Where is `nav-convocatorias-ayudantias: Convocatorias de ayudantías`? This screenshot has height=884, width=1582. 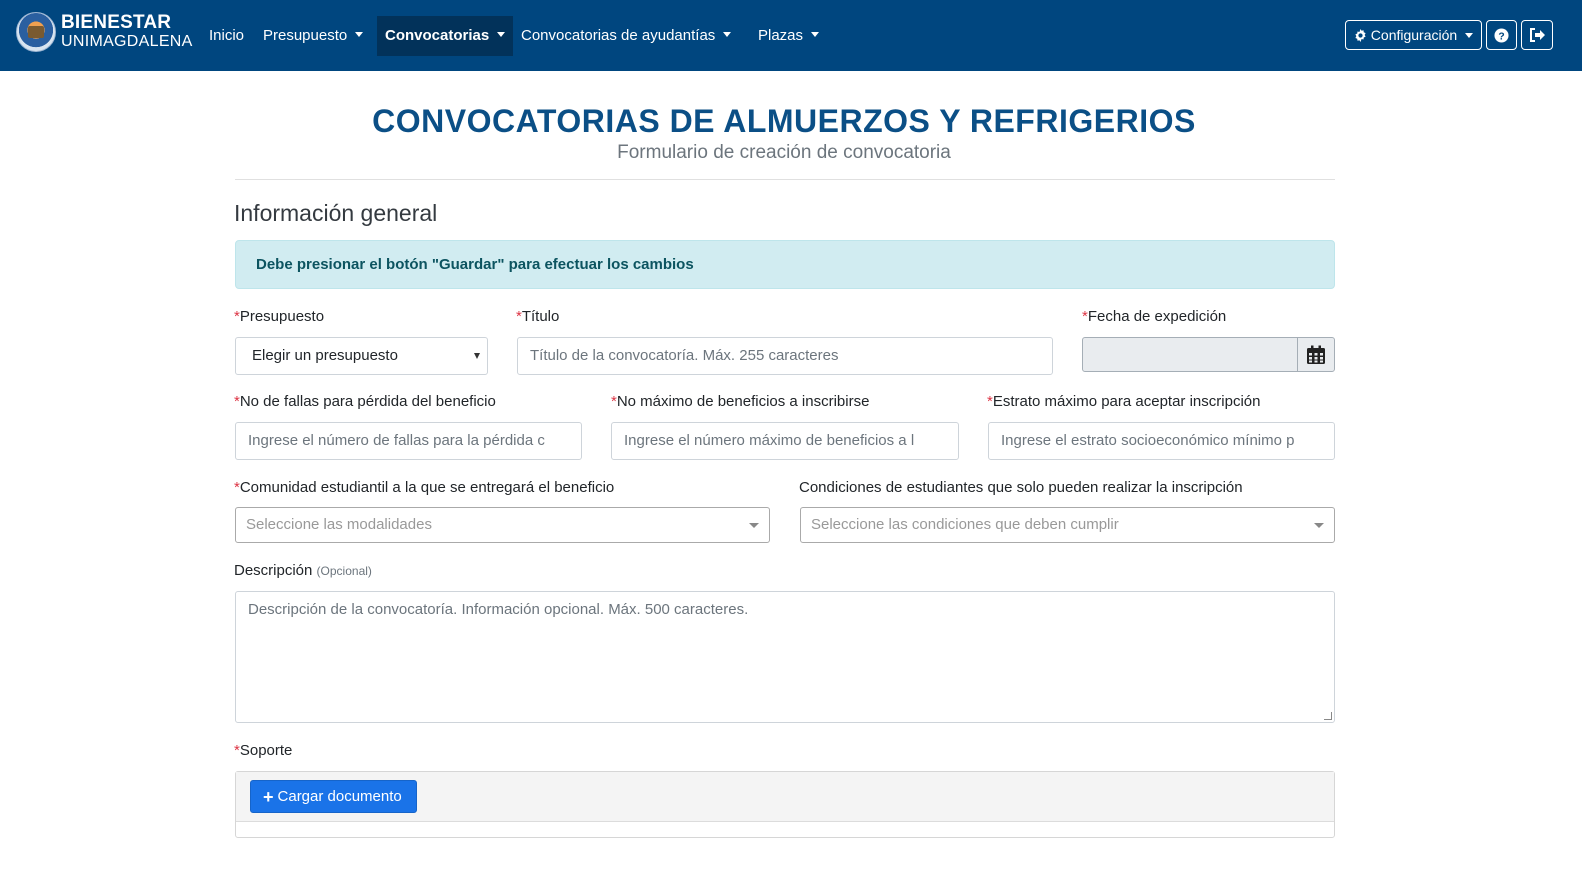
nav-convocatorias-ayudantias: Convocatorias de ayudantías is located at coordinates (626, 36).